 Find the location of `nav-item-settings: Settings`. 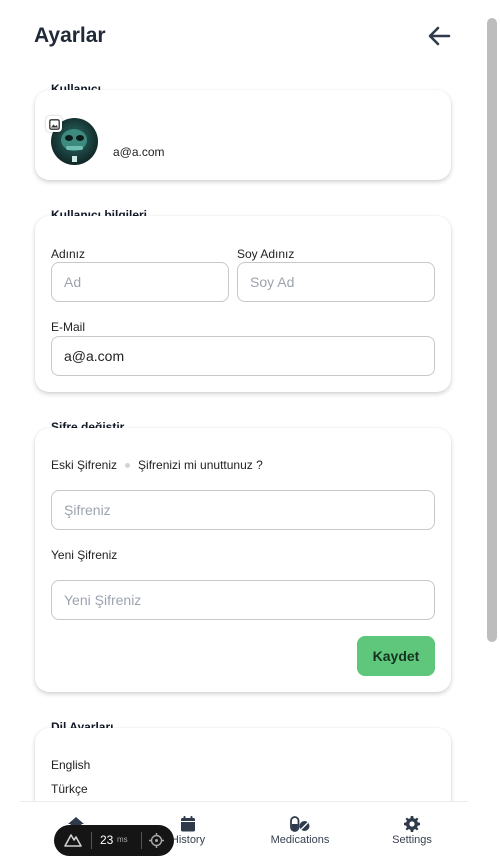

nav-item-settings: Settings is located at coordinates (412, 833).